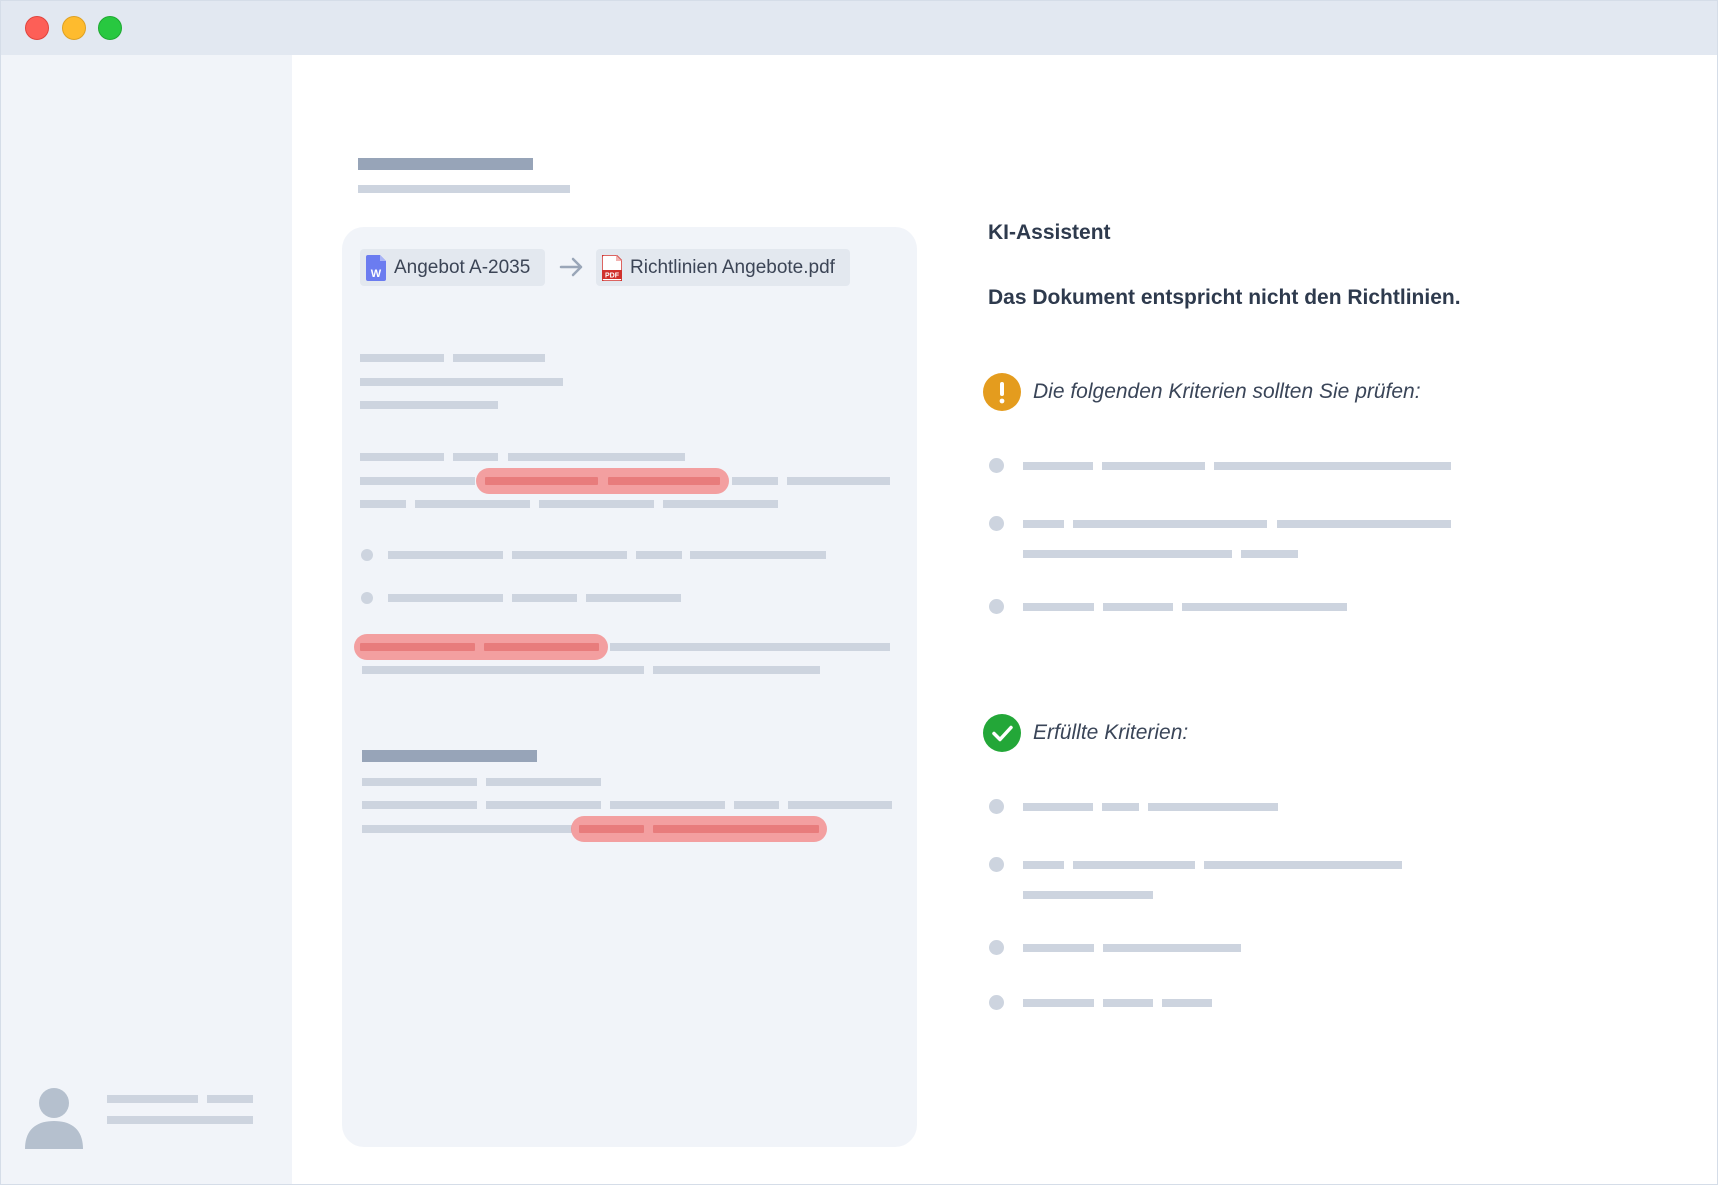 This screenshot has height=1185, width=1718. Describe the element at coordinates (449, 756) in the screenshot. I see `section-heading-placeholder` at that location.